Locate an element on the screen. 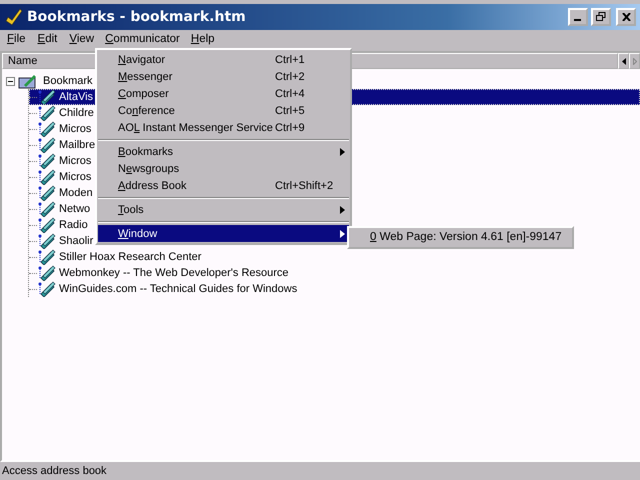 This screenshot has width=640, height=480. tree-item: Childre is located at coordinates (76, 113).